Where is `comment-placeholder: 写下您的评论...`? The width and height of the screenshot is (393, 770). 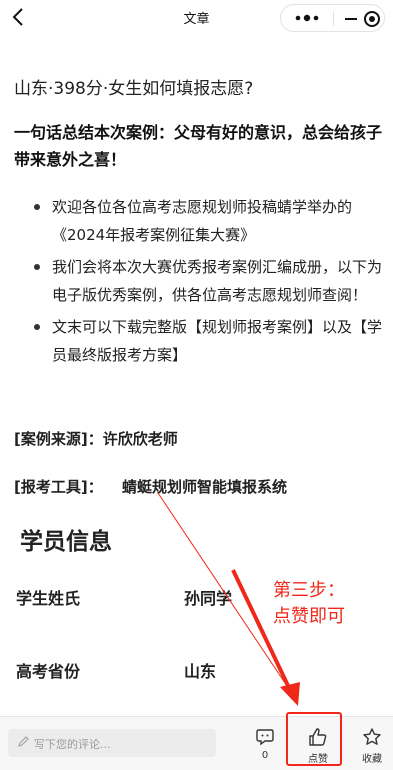 comment-placeholder: 写下您的评论... is located at coordinates (72, 744).